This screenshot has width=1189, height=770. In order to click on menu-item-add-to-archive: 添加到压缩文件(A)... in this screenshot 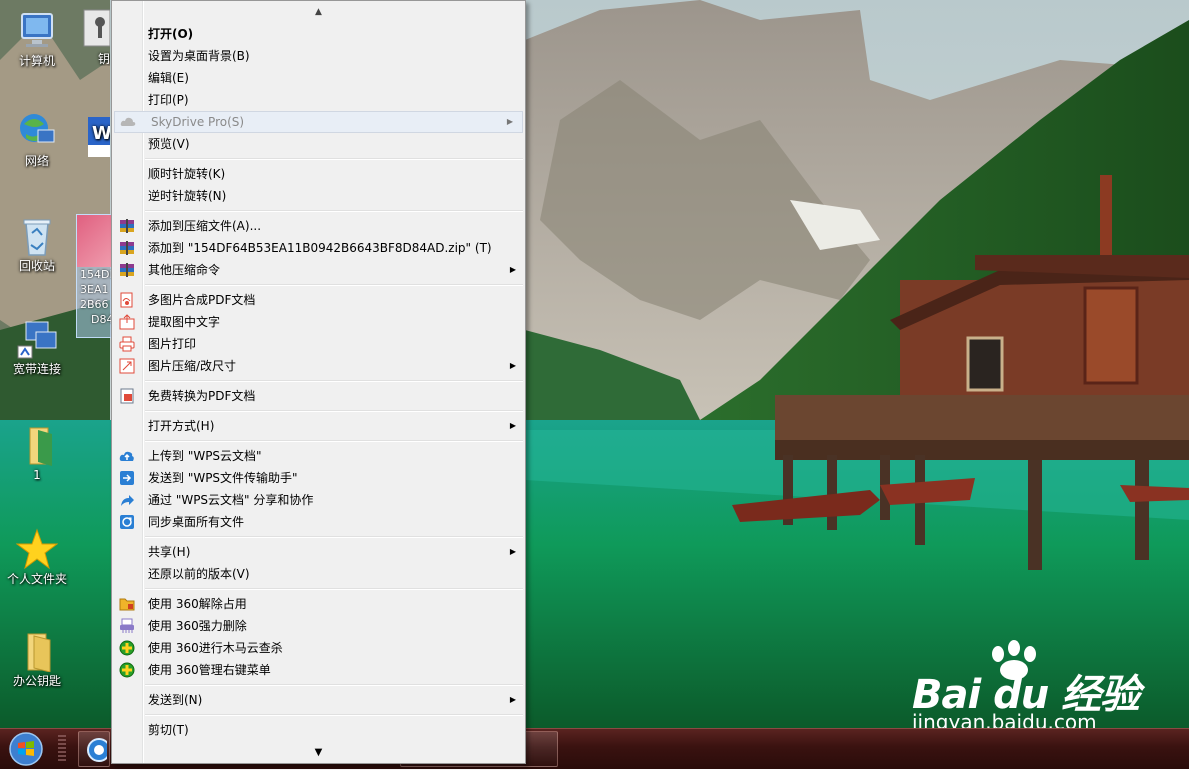, I will do `click(318, 226)`.